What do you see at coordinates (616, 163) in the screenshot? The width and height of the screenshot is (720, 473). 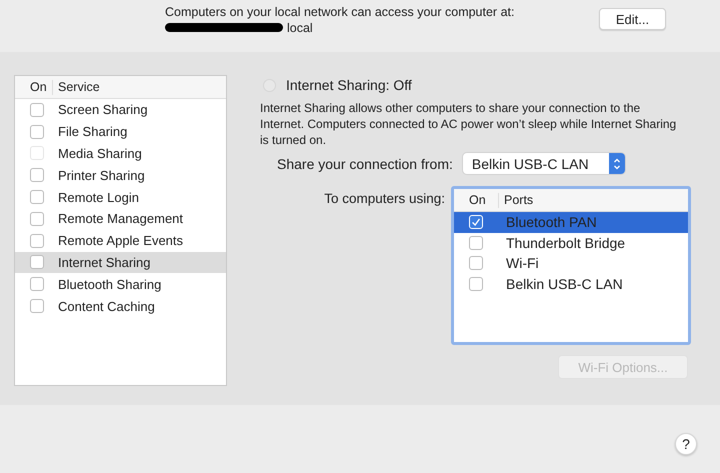 I see `chevrons-icon` at bounding box center [616, 163].